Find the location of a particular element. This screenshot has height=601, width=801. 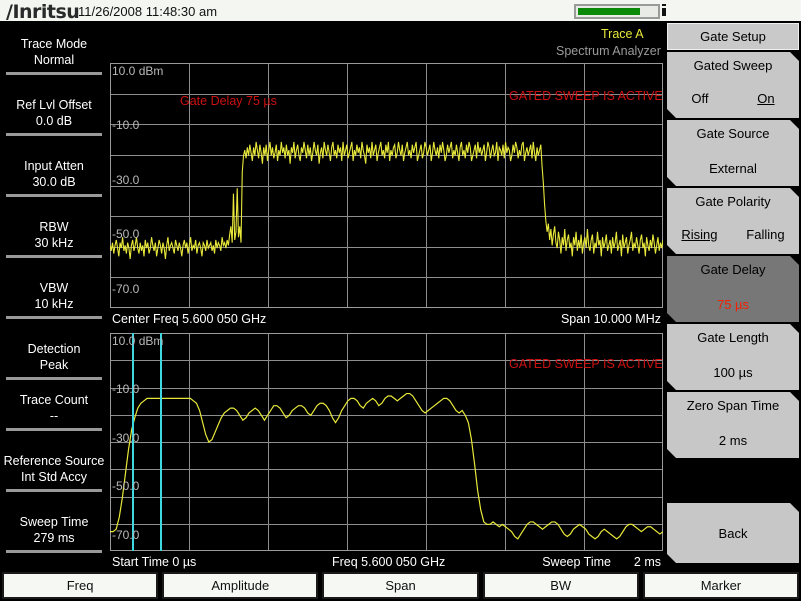

toolbar-button-freq: Freq is located at coordinates (80, 585).